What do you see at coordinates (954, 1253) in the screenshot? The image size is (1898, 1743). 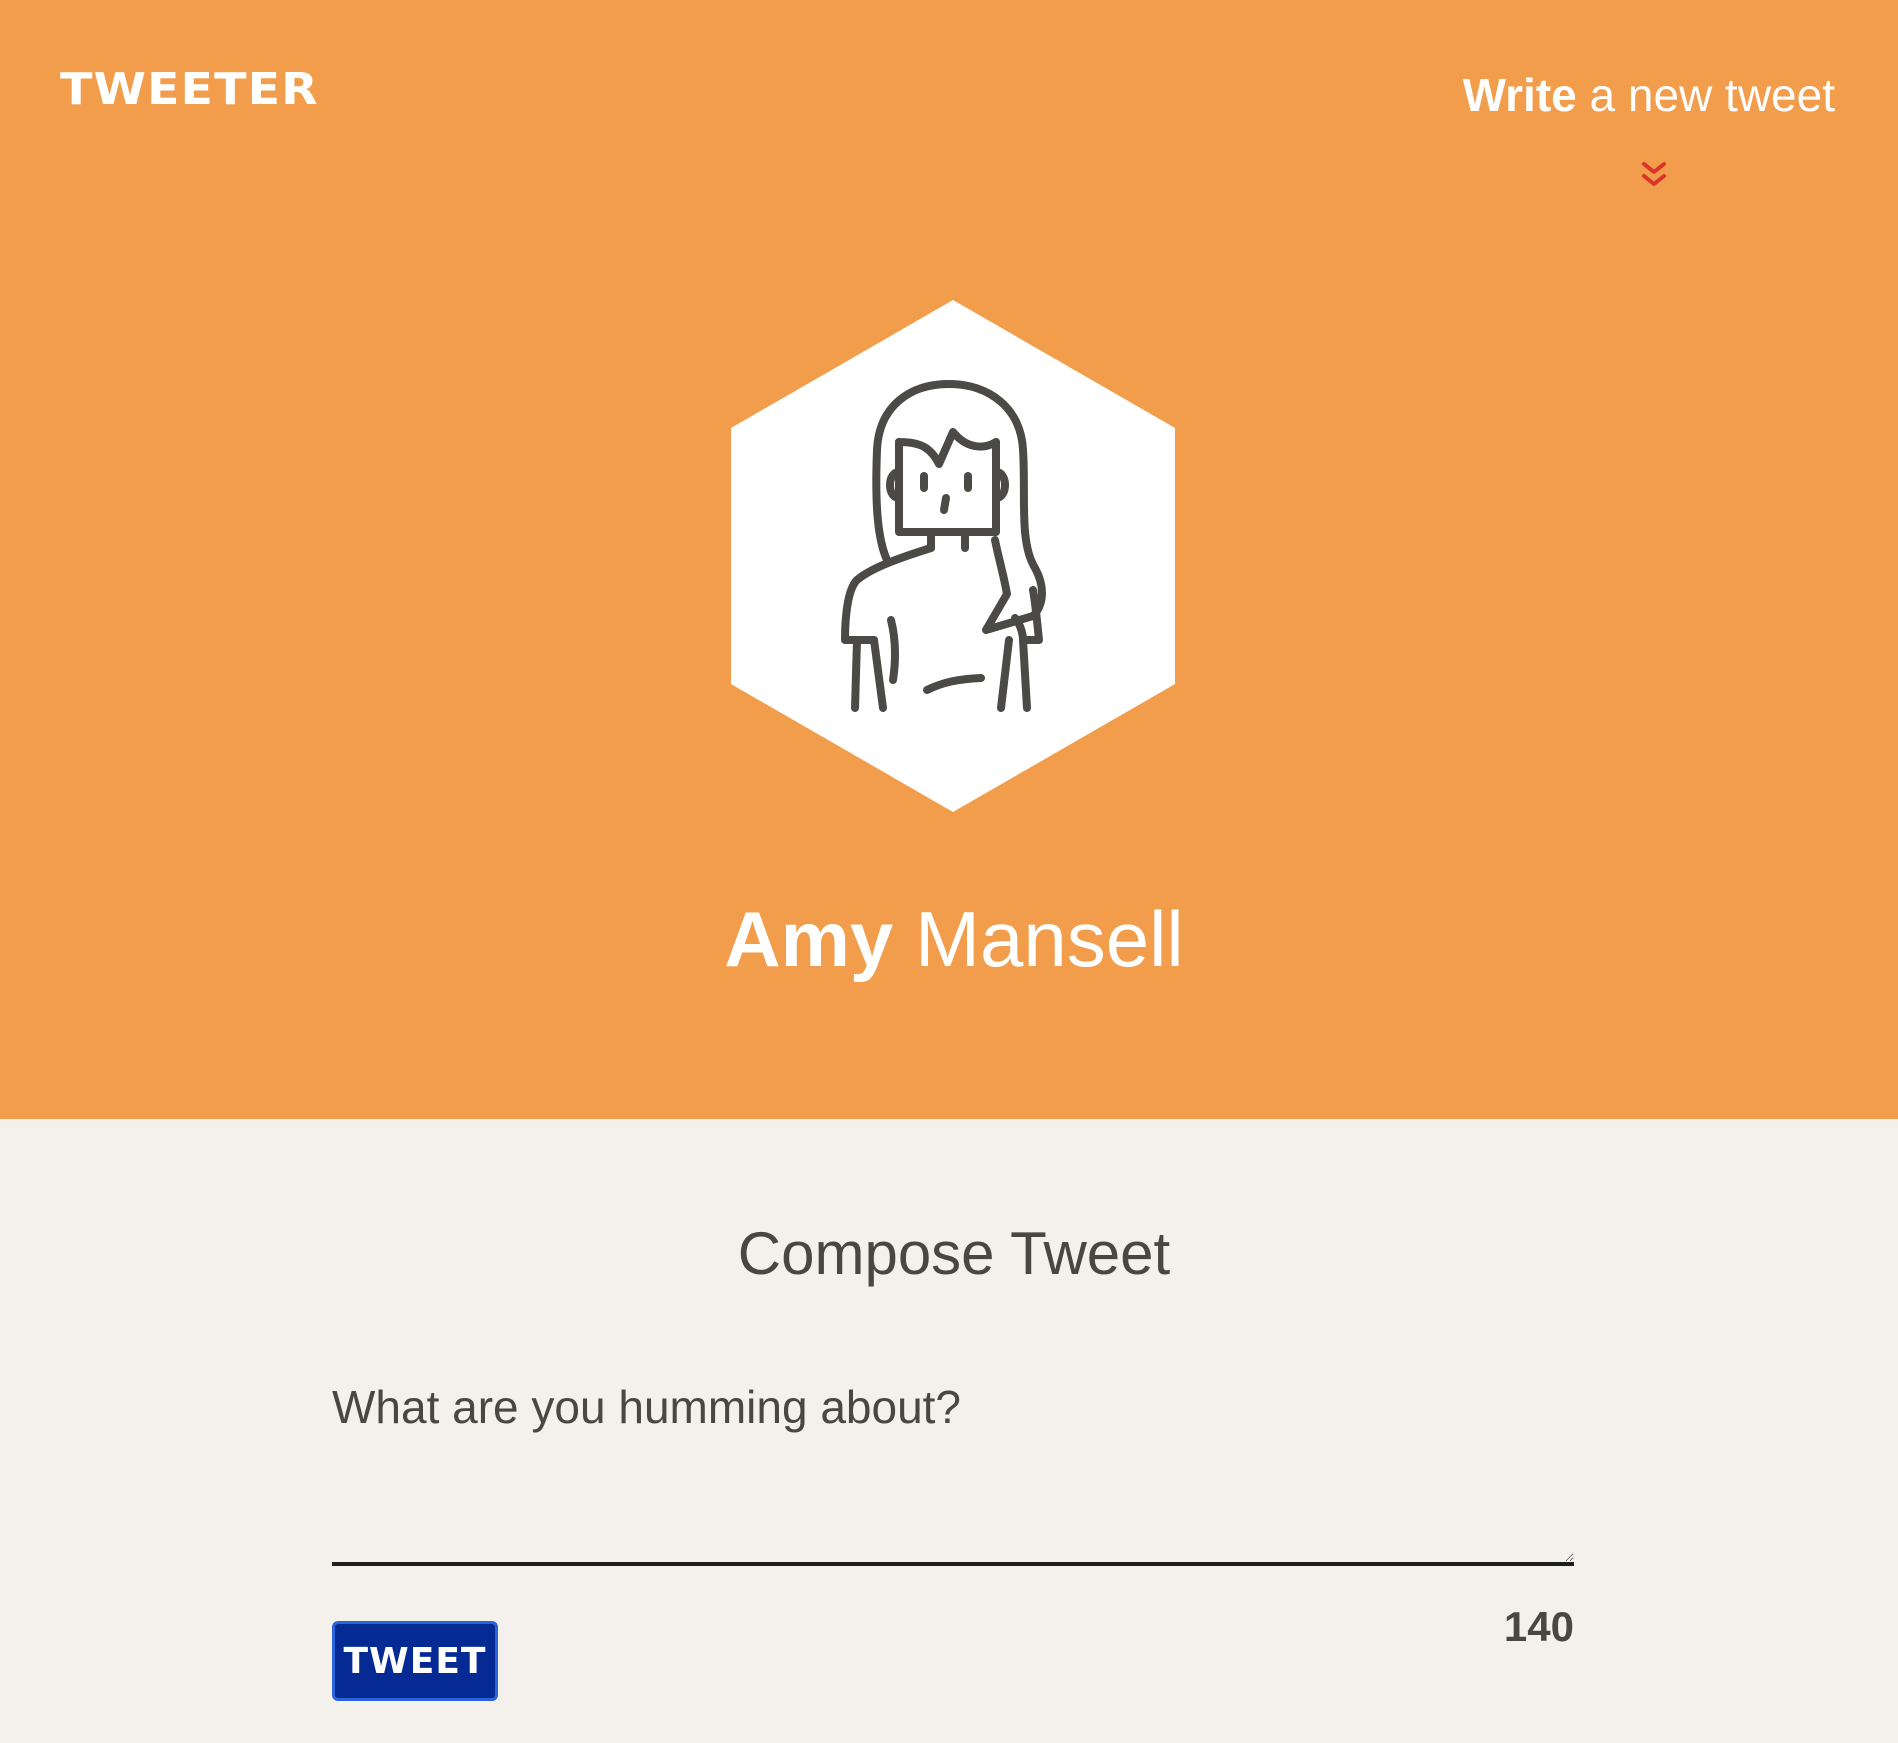 I see `compose-title: Compose Tweet` at bounding box center [954, 1253].